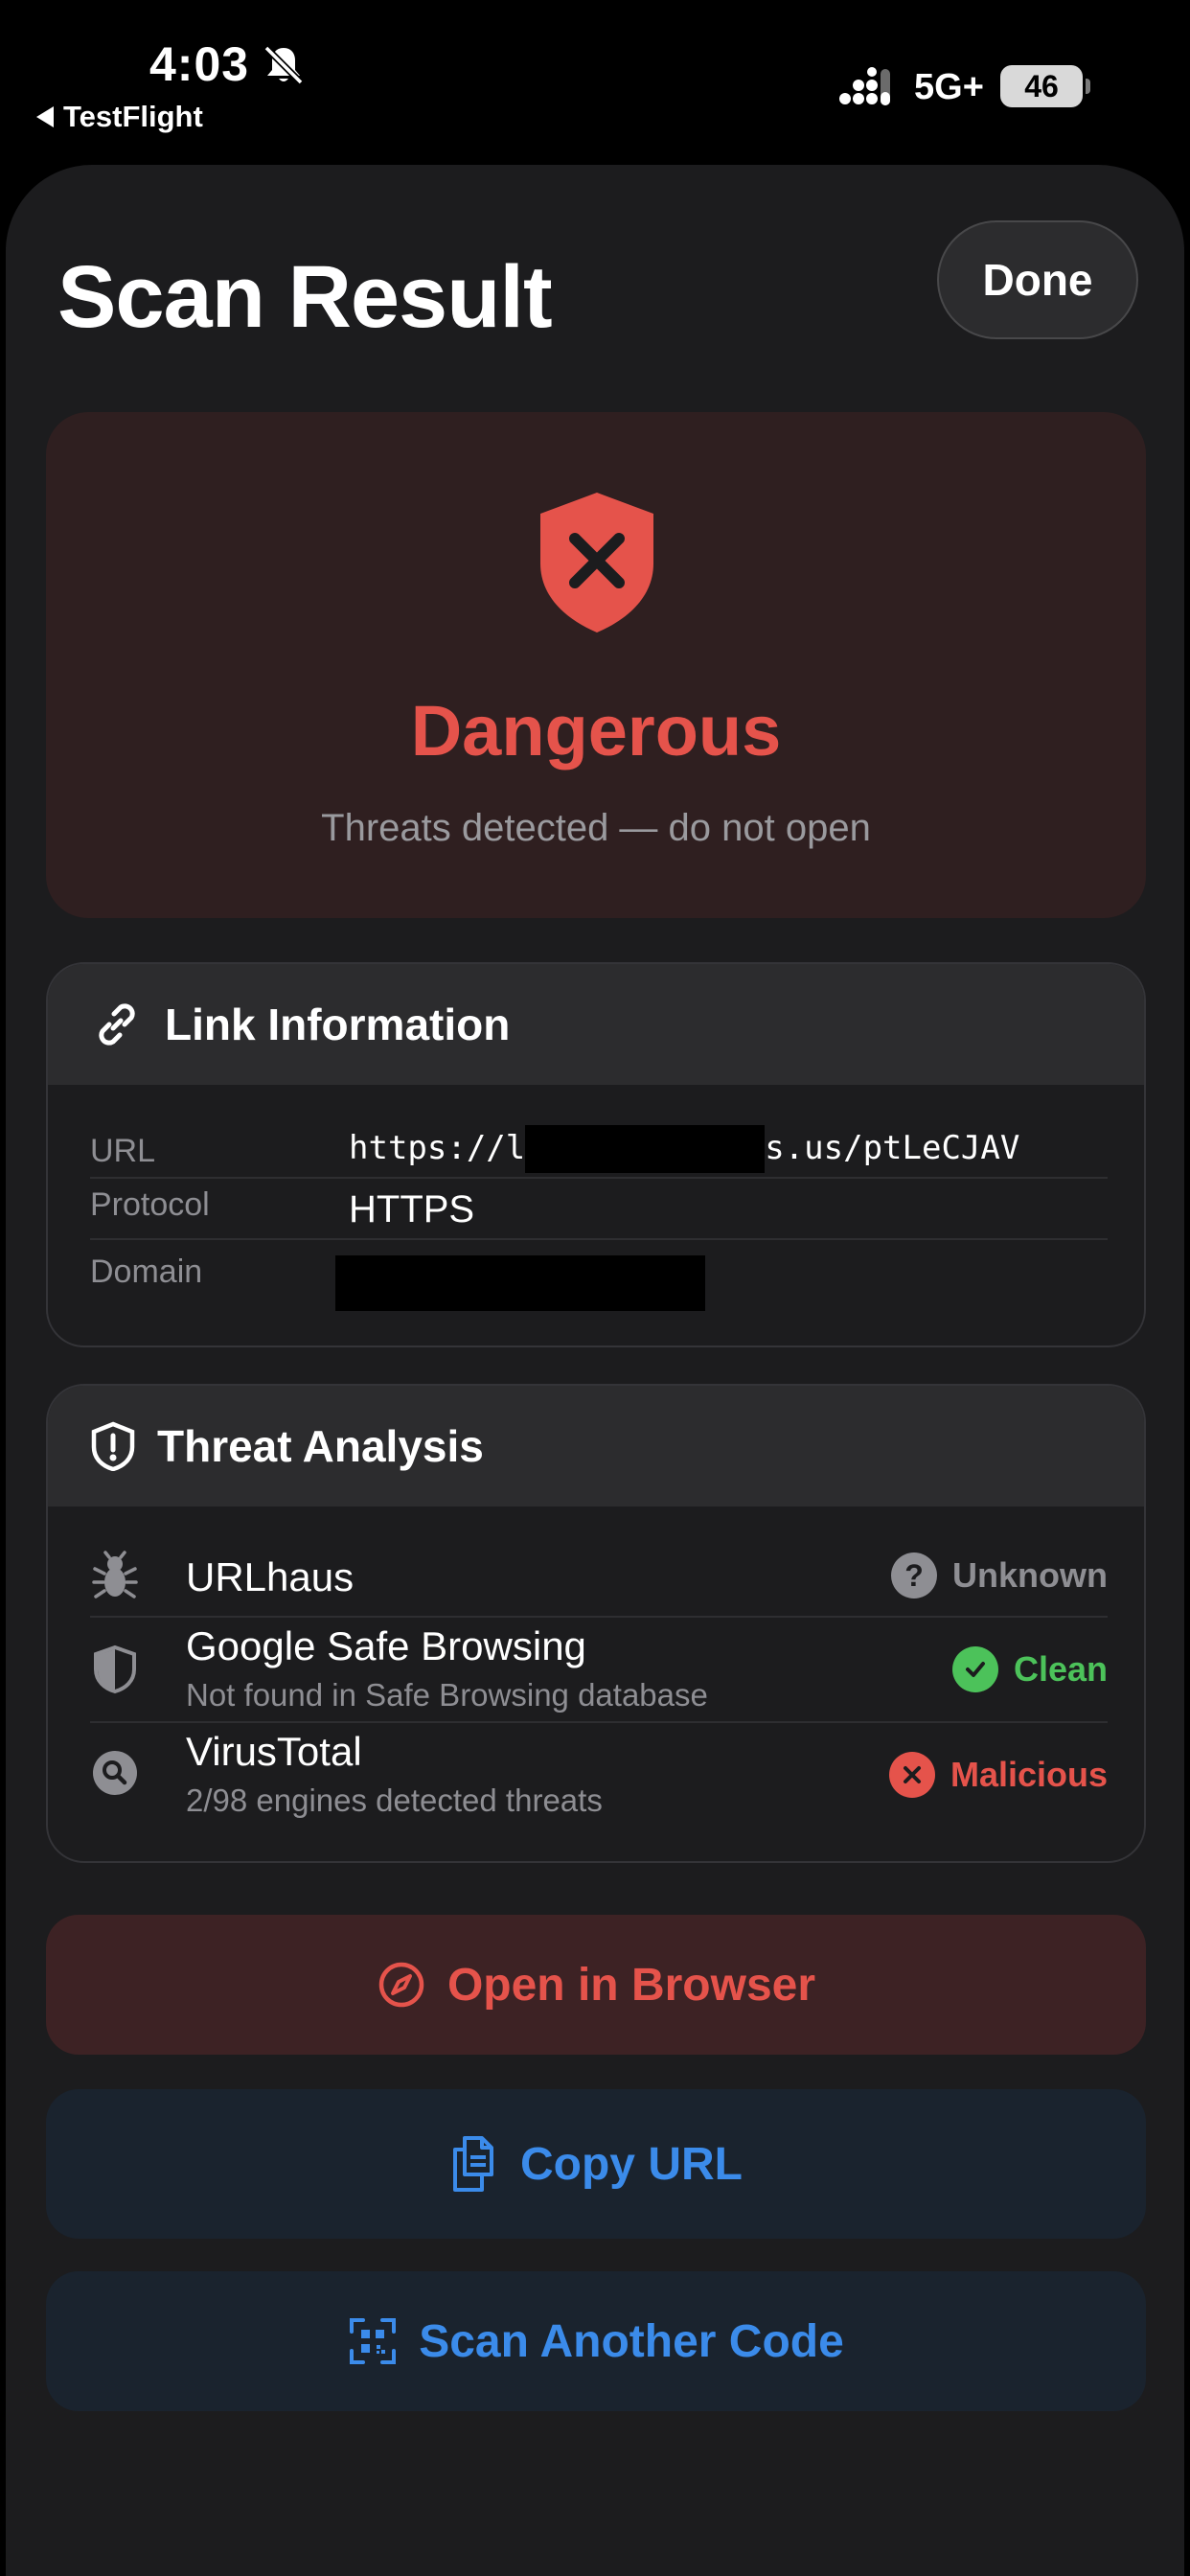 The height and width of the screenshot is (2576, 1190). What do you see at coordinates (447, 1695) in the screenshot?
I see `threat-source-description: Not found in Safe Browsing database` at bounding box center [447, 1695].